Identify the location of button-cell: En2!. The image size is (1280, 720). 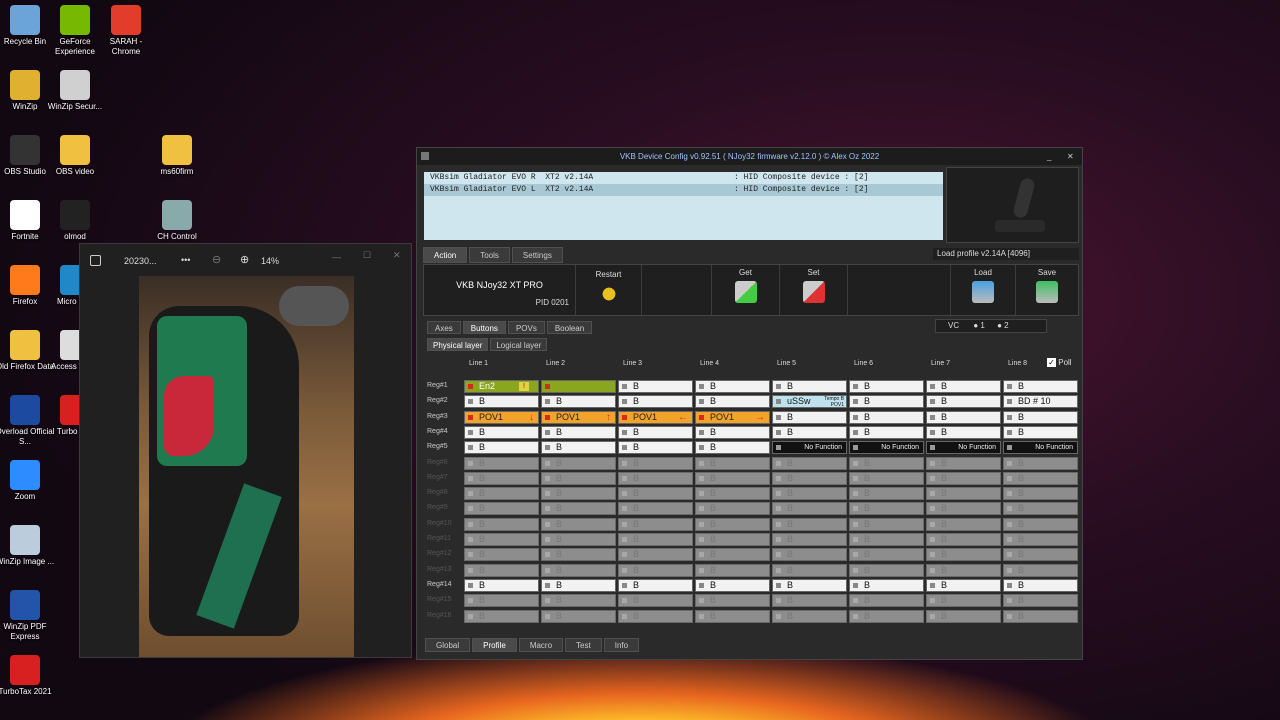
(501, 386).